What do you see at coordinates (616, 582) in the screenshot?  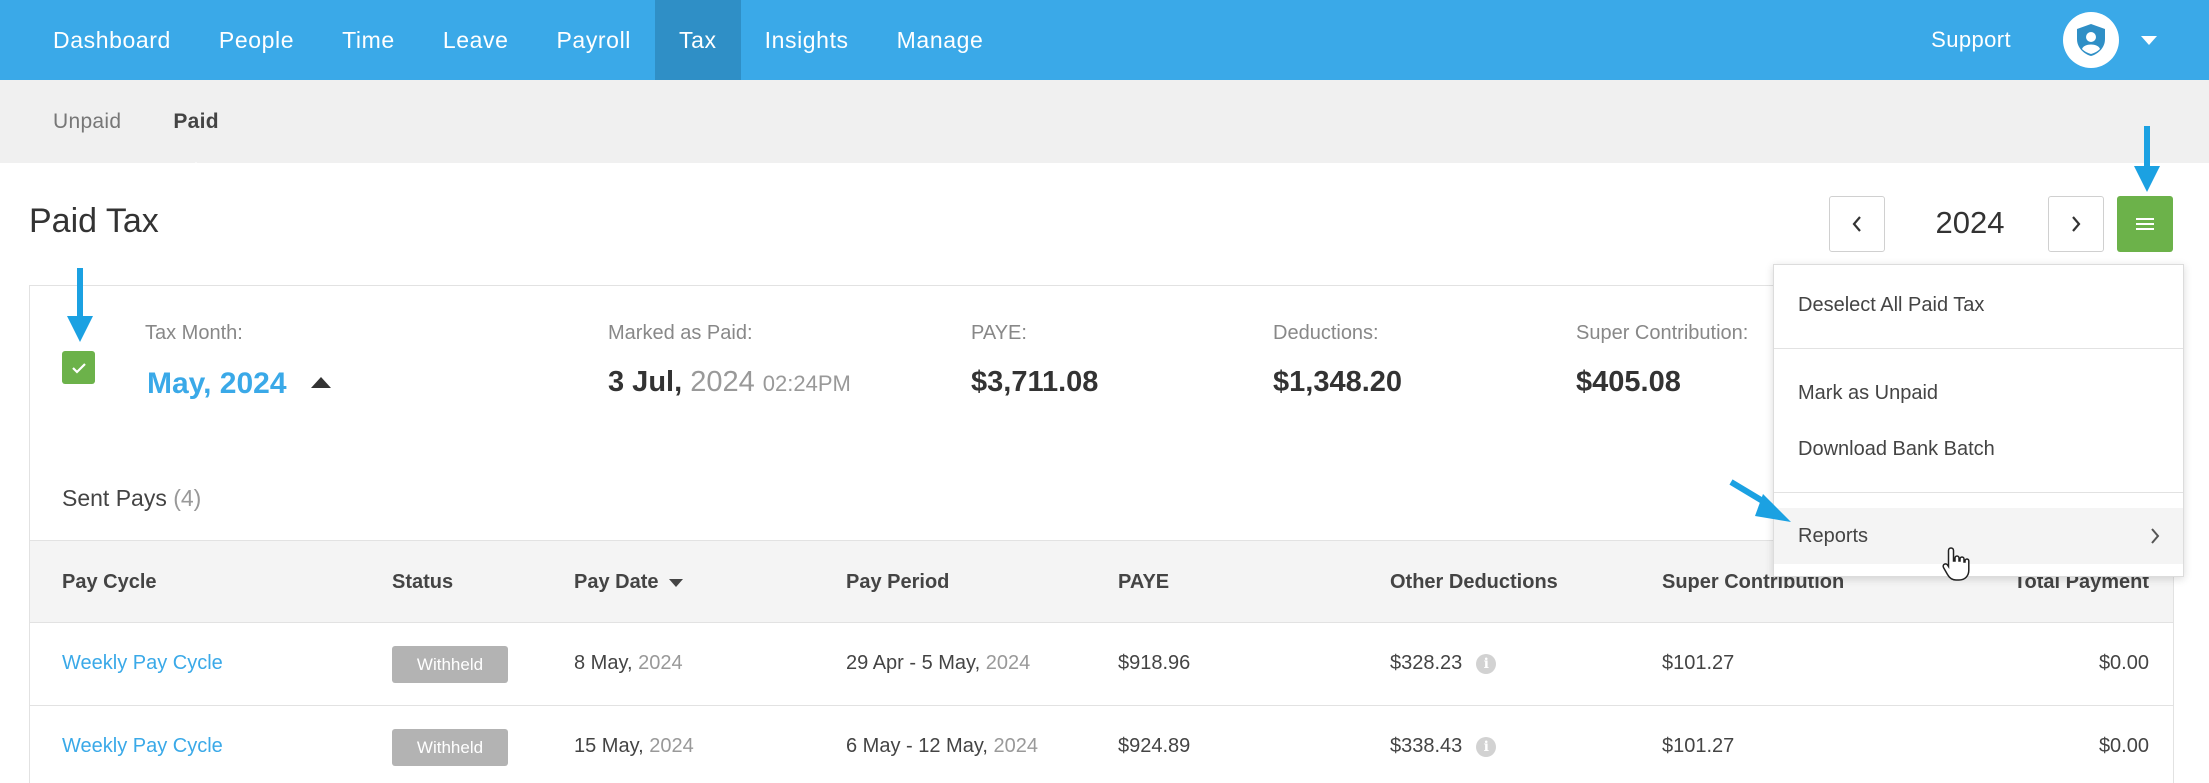 I see `col-pay-date-label: Pay Date` at bounding box center [616, 582].